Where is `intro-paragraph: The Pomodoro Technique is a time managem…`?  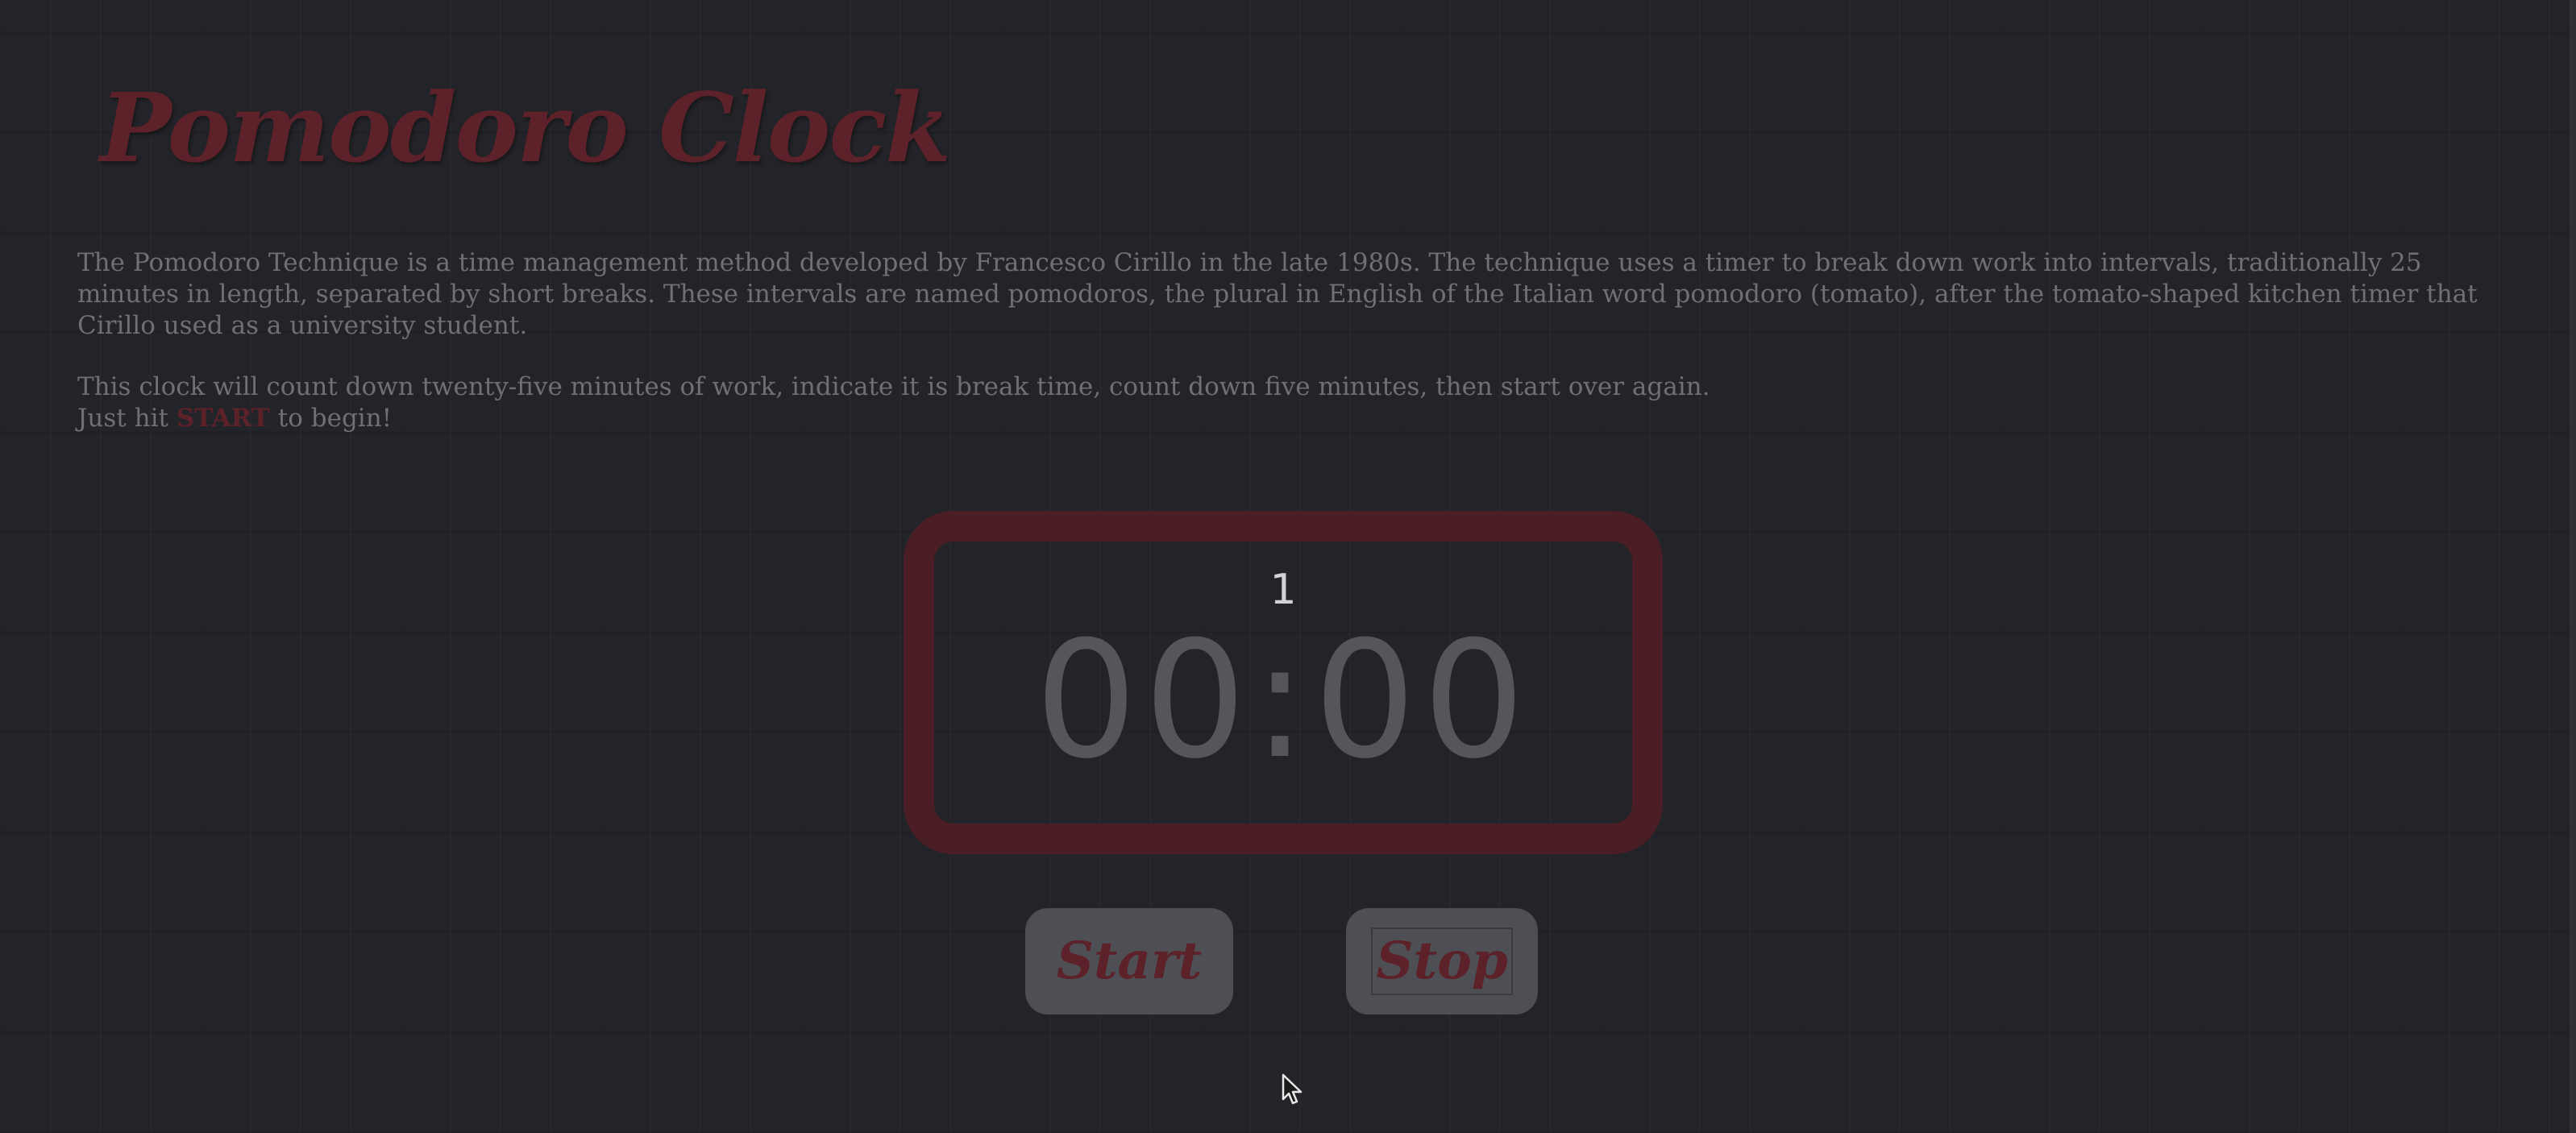 intro-paragraph: The Pomodoro Technique is a time managem… is located at coordinates (1277, 294).